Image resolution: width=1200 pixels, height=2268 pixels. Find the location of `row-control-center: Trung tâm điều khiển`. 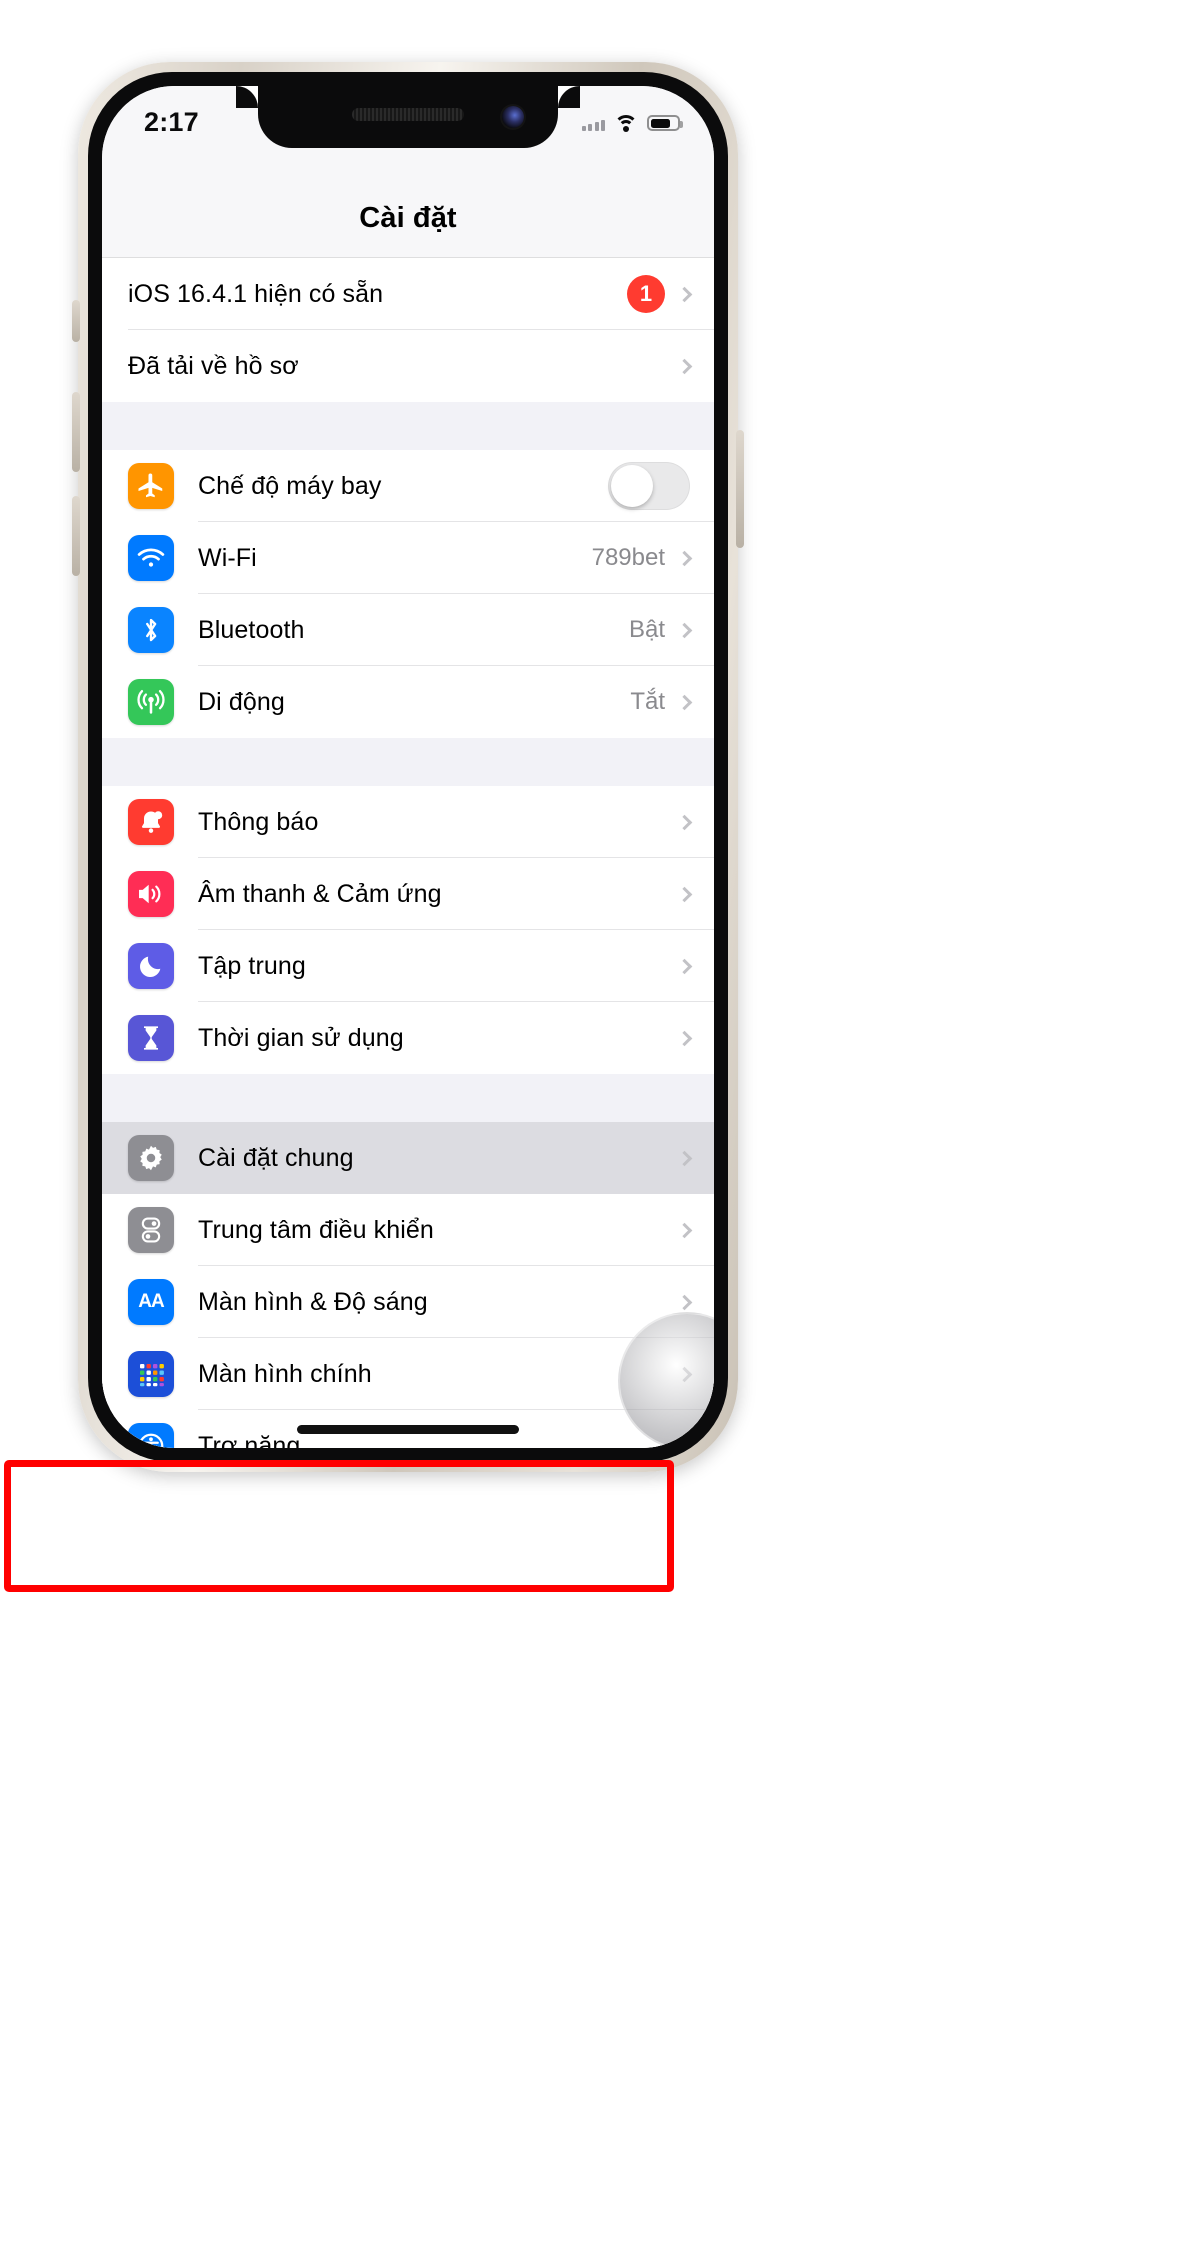

row-control-center: Trung tâm điều khiển is located at coordinates (408, 1230).